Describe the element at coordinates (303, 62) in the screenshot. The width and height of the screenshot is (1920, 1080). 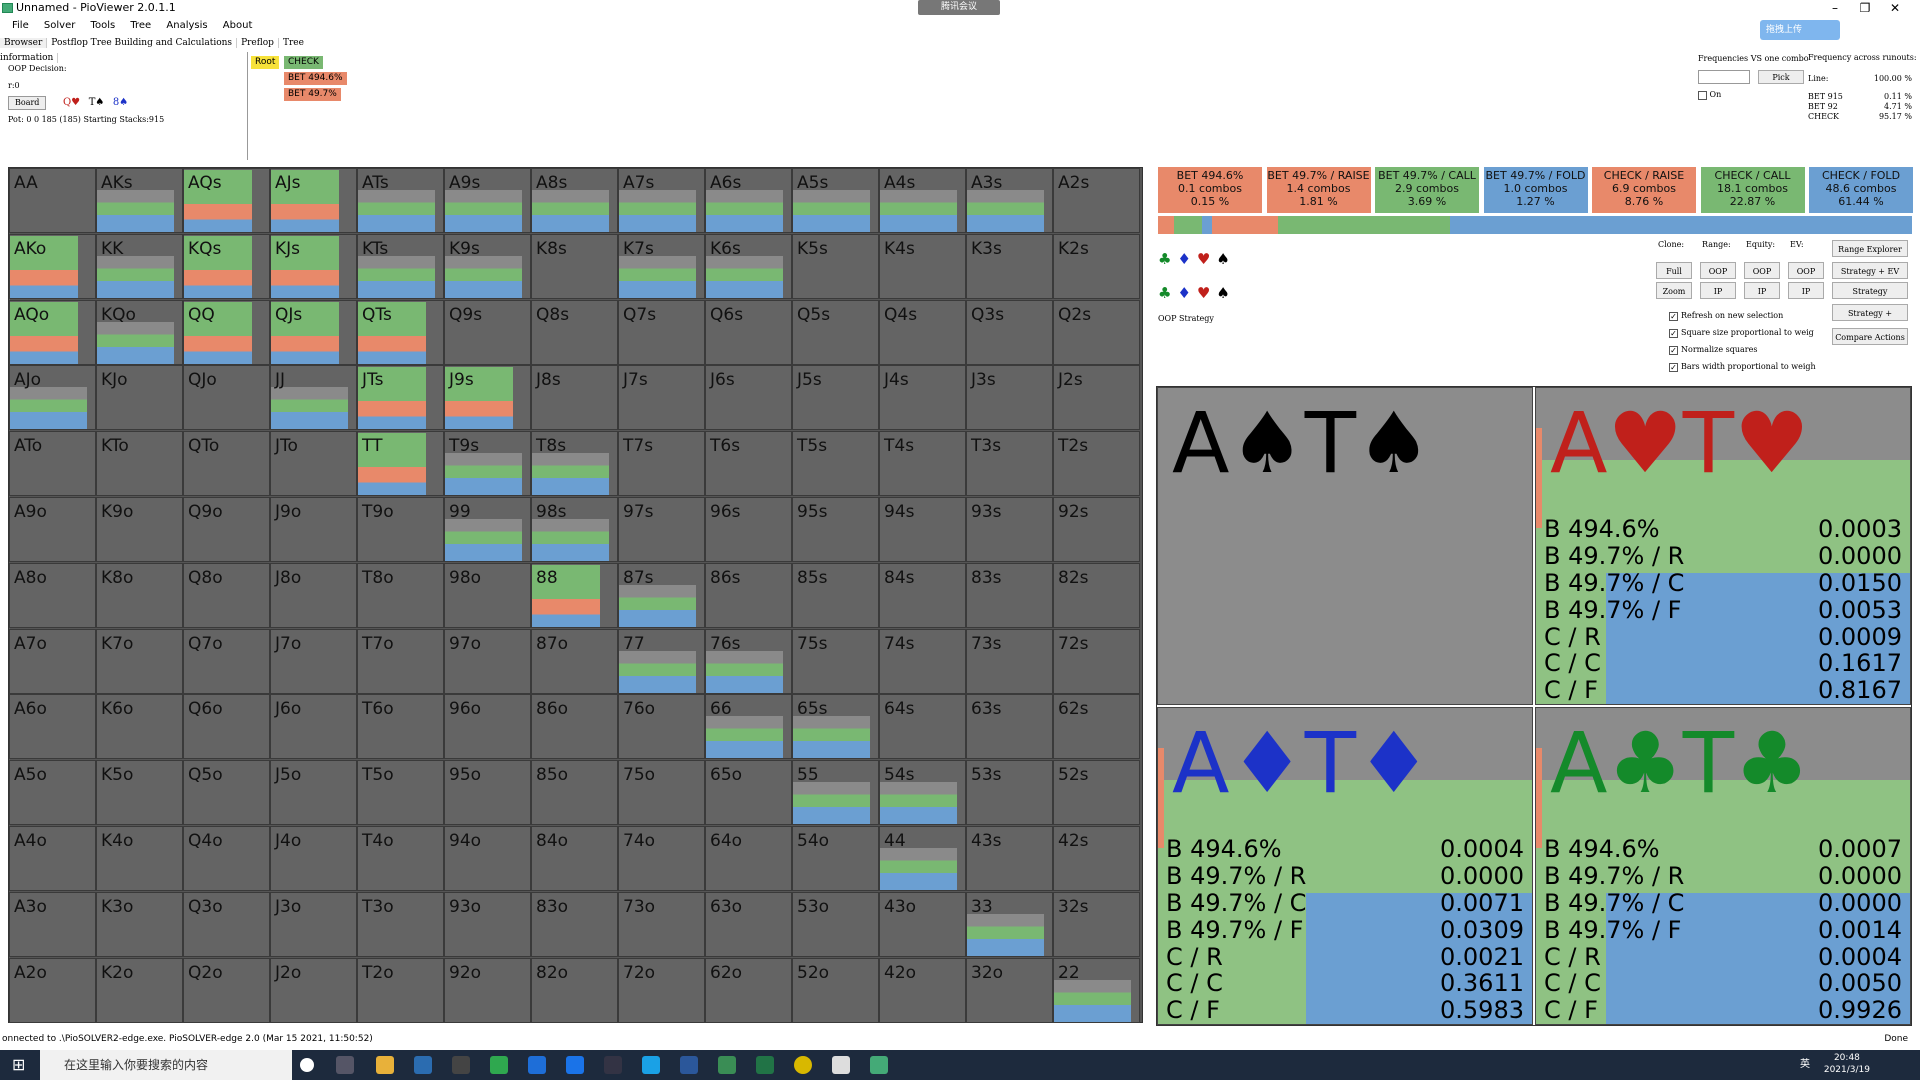
I see `tree-check-node: CHECK` at that location.